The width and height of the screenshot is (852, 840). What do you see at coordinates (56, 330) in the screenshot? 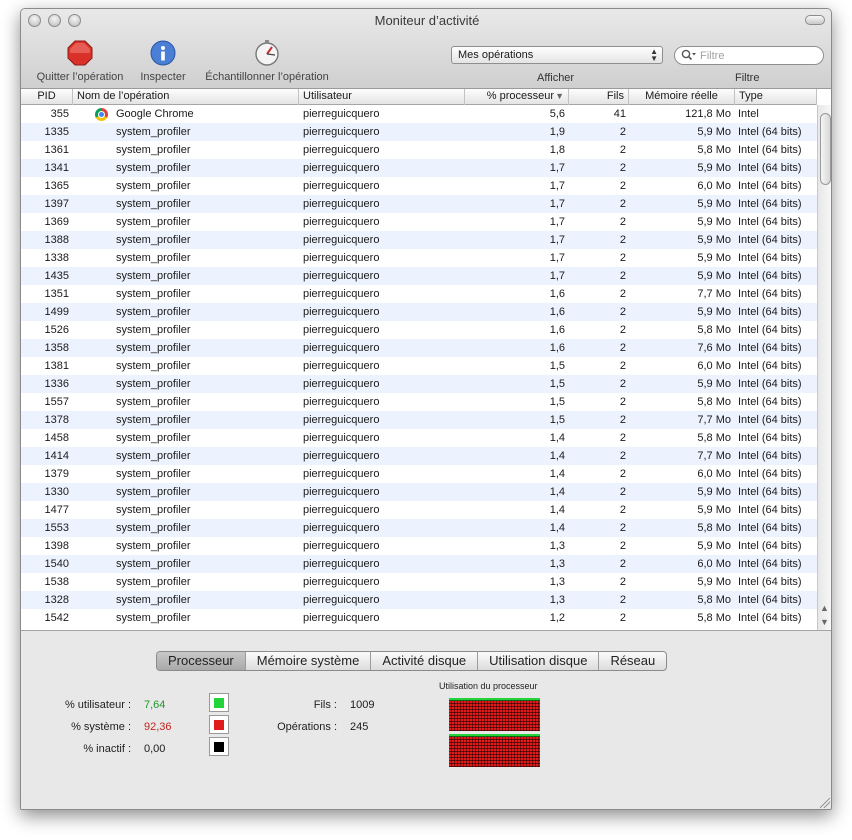
I see `pid-cell: 1526` at bounding box center [56, 330].